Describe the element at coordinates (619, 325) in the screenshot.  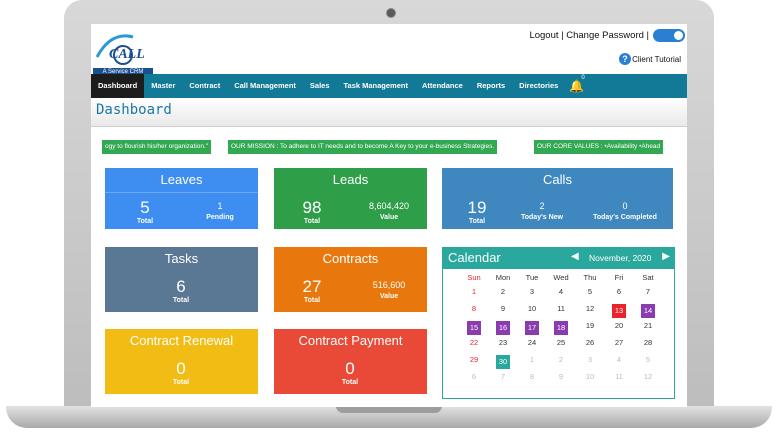
I see `calendar-day: 20` at that location.